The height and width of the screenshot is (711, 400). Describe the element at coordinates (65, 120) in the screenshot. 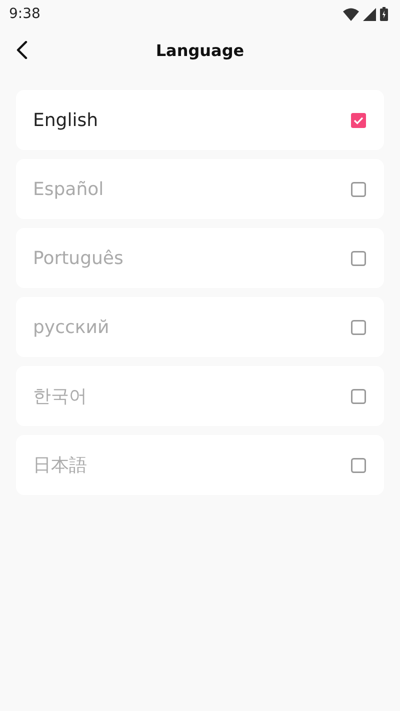

I see `language-label: English` at that location.